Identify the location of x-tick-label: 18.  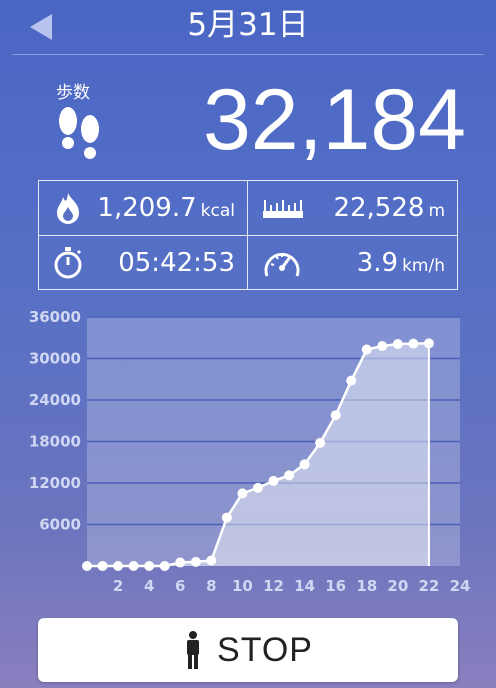
(366, 586).